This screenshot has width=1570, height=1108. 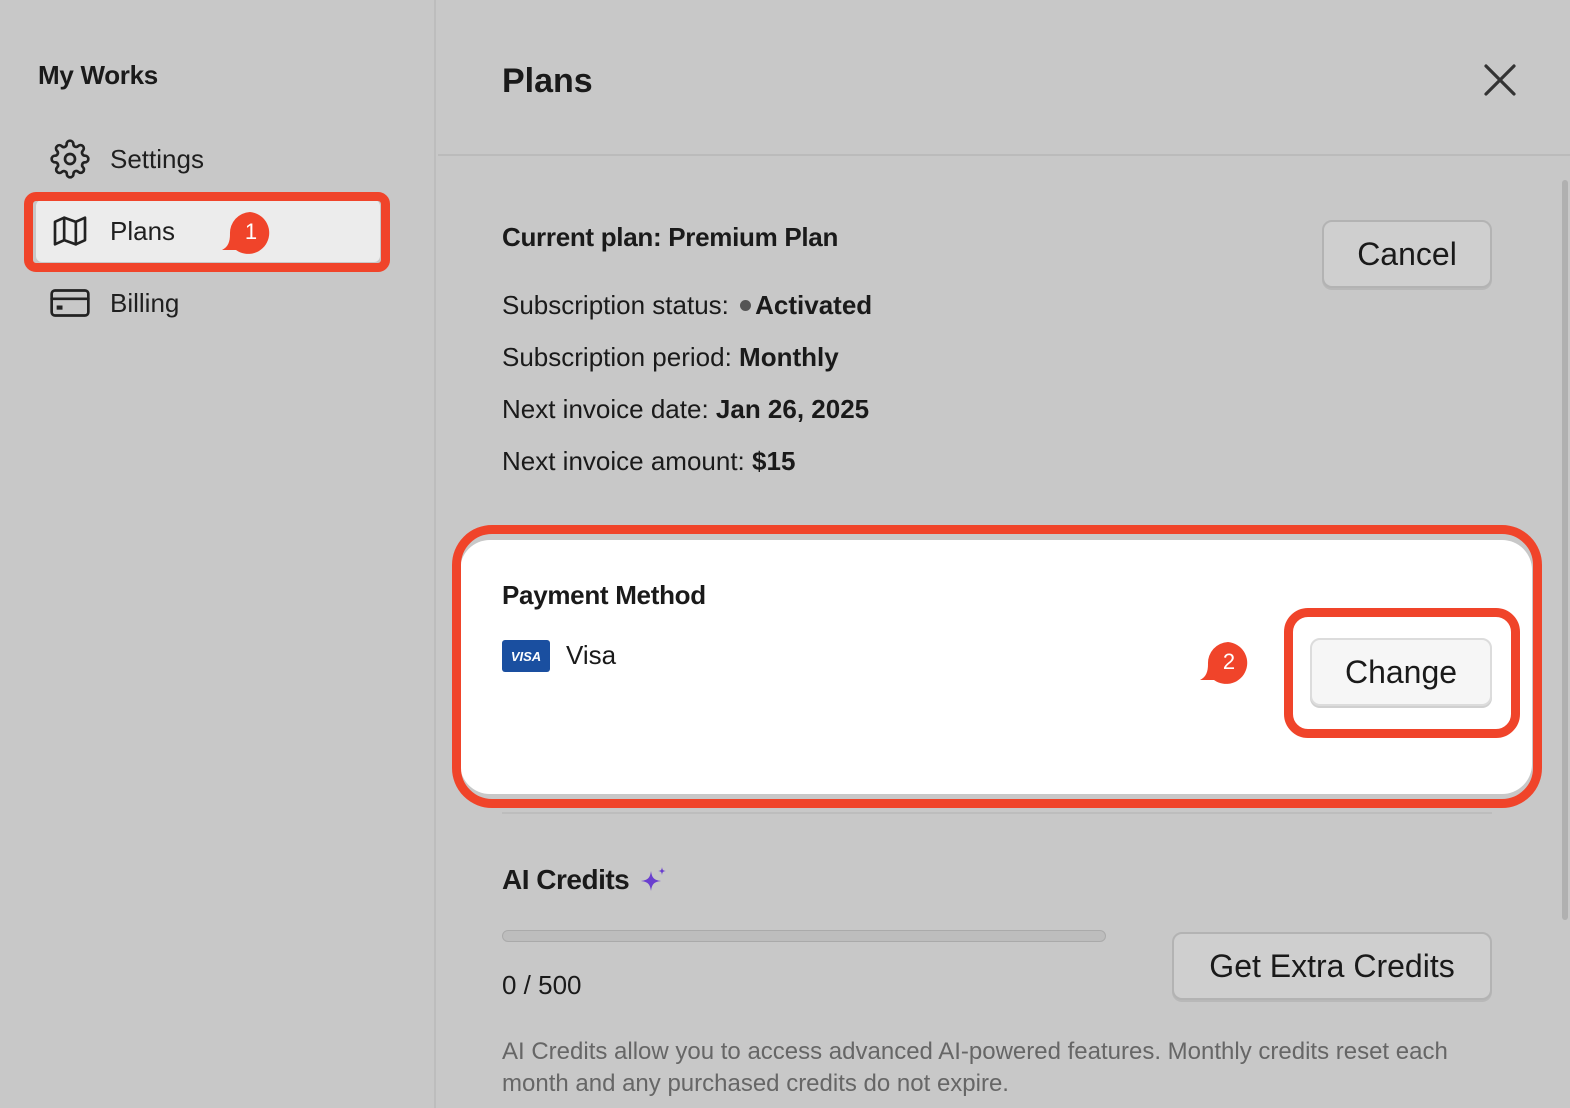 I want to click on section-divider, so click(x=997, y=813).